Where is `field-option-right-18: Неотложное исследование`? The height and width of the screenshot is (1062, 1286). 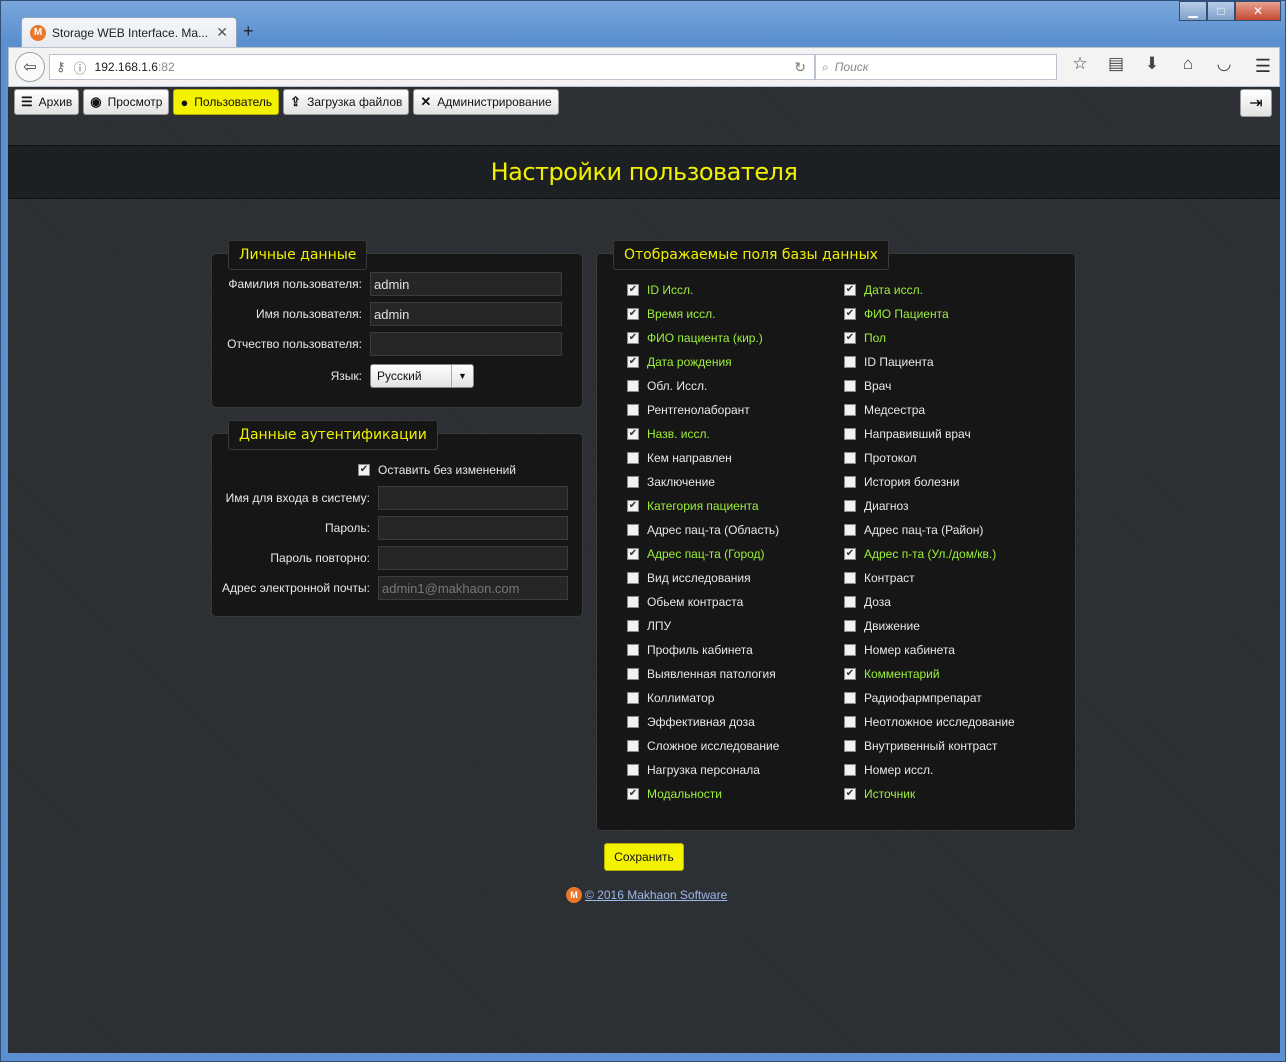 field-option-right-18: Неотложное исследование is located at coordinates (929, 722).